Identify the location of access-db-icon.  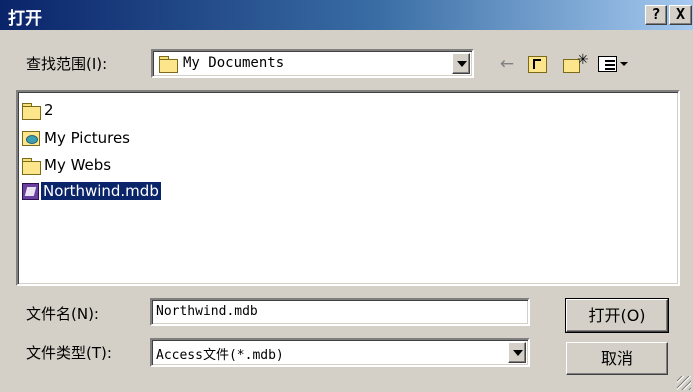
(30, 191).